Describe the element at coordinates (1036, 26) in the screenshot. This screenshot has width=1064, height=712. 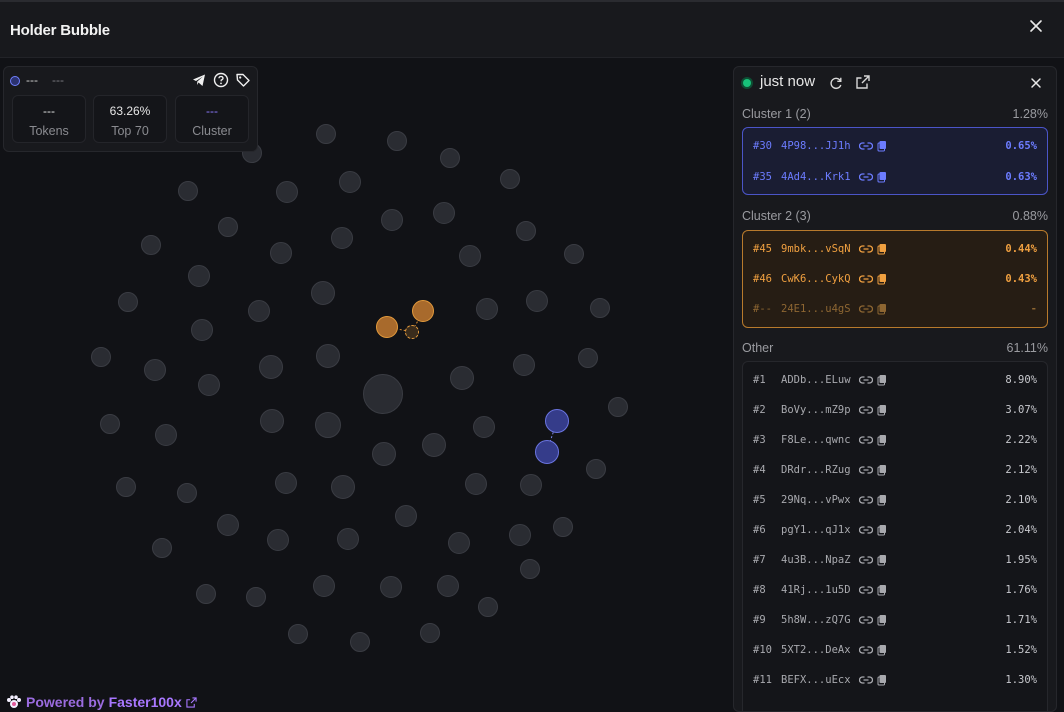
I see `close-icon` at that location.